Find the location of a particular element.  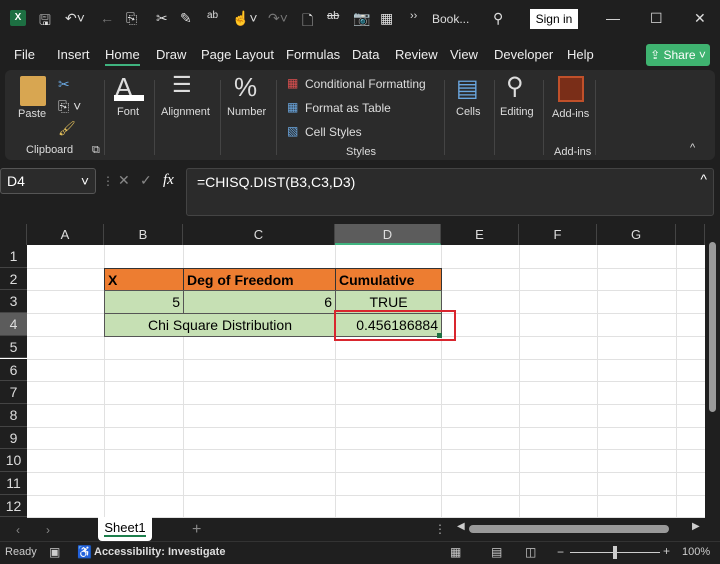

cell-b3: 5 is located at coordinates (144, 302).